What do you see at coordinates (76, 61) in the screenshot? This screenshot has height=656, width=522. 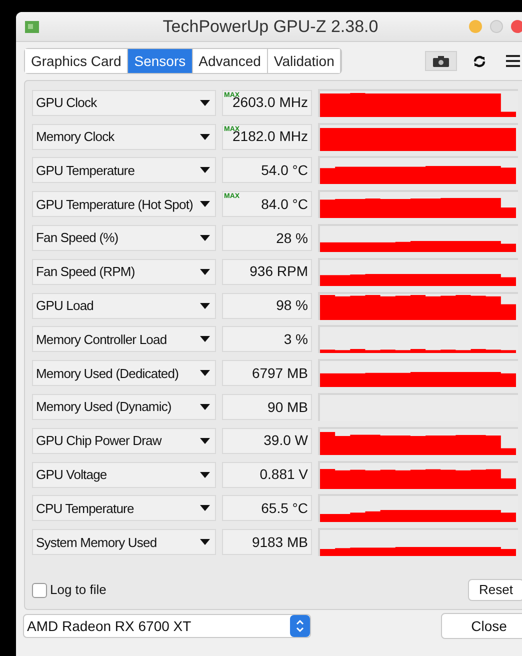 I see `tab: Graphics Card` at bounding box center [76, 61].